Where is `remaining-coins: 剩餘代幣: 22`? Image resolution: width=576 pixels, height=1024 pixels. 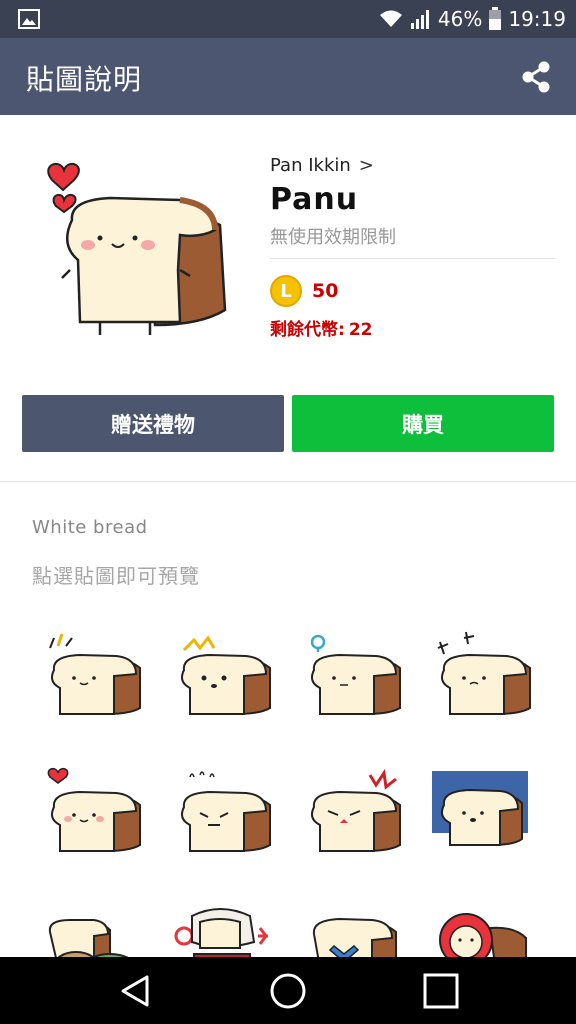
remaining-coins: 剩餘代幣: 22 is located at coordinates (321, 327).